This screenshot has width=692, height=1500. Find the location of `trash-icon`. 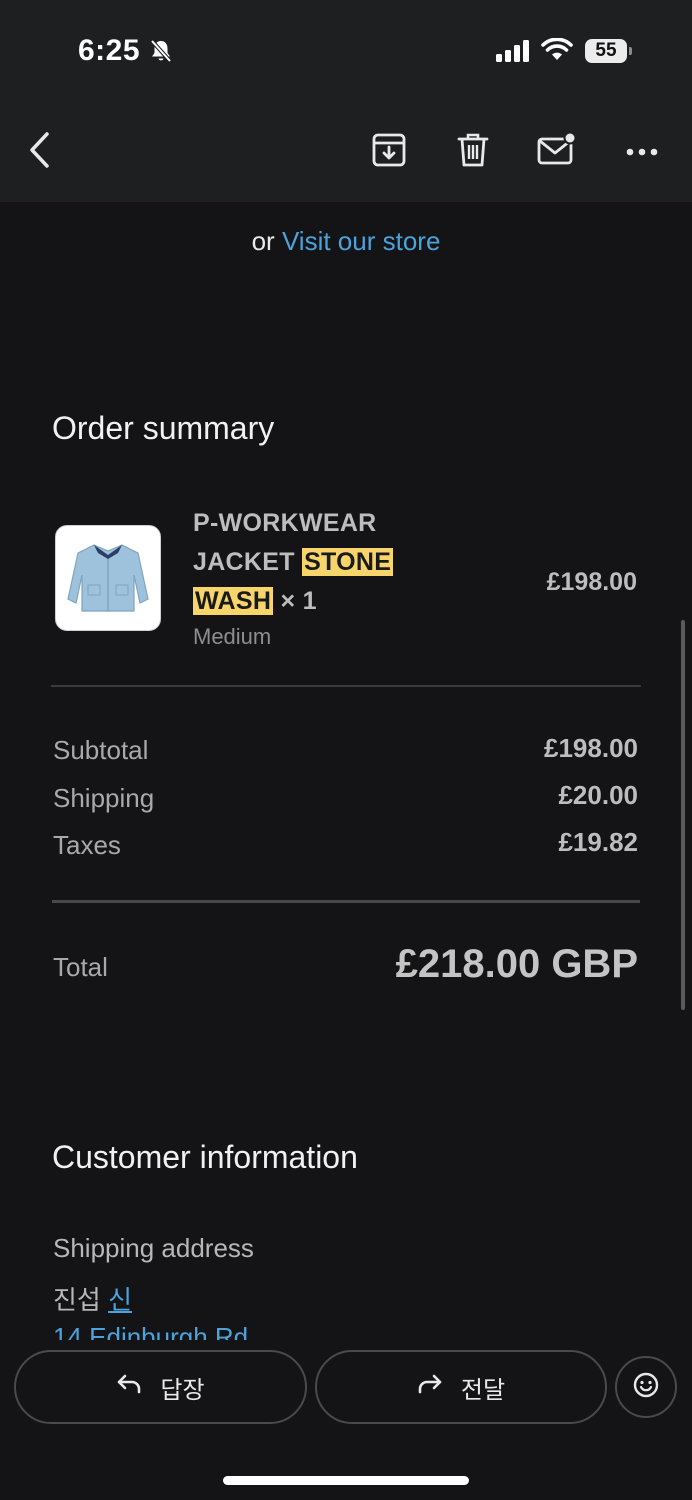

trash-icon is located at coordinates (473, 152).